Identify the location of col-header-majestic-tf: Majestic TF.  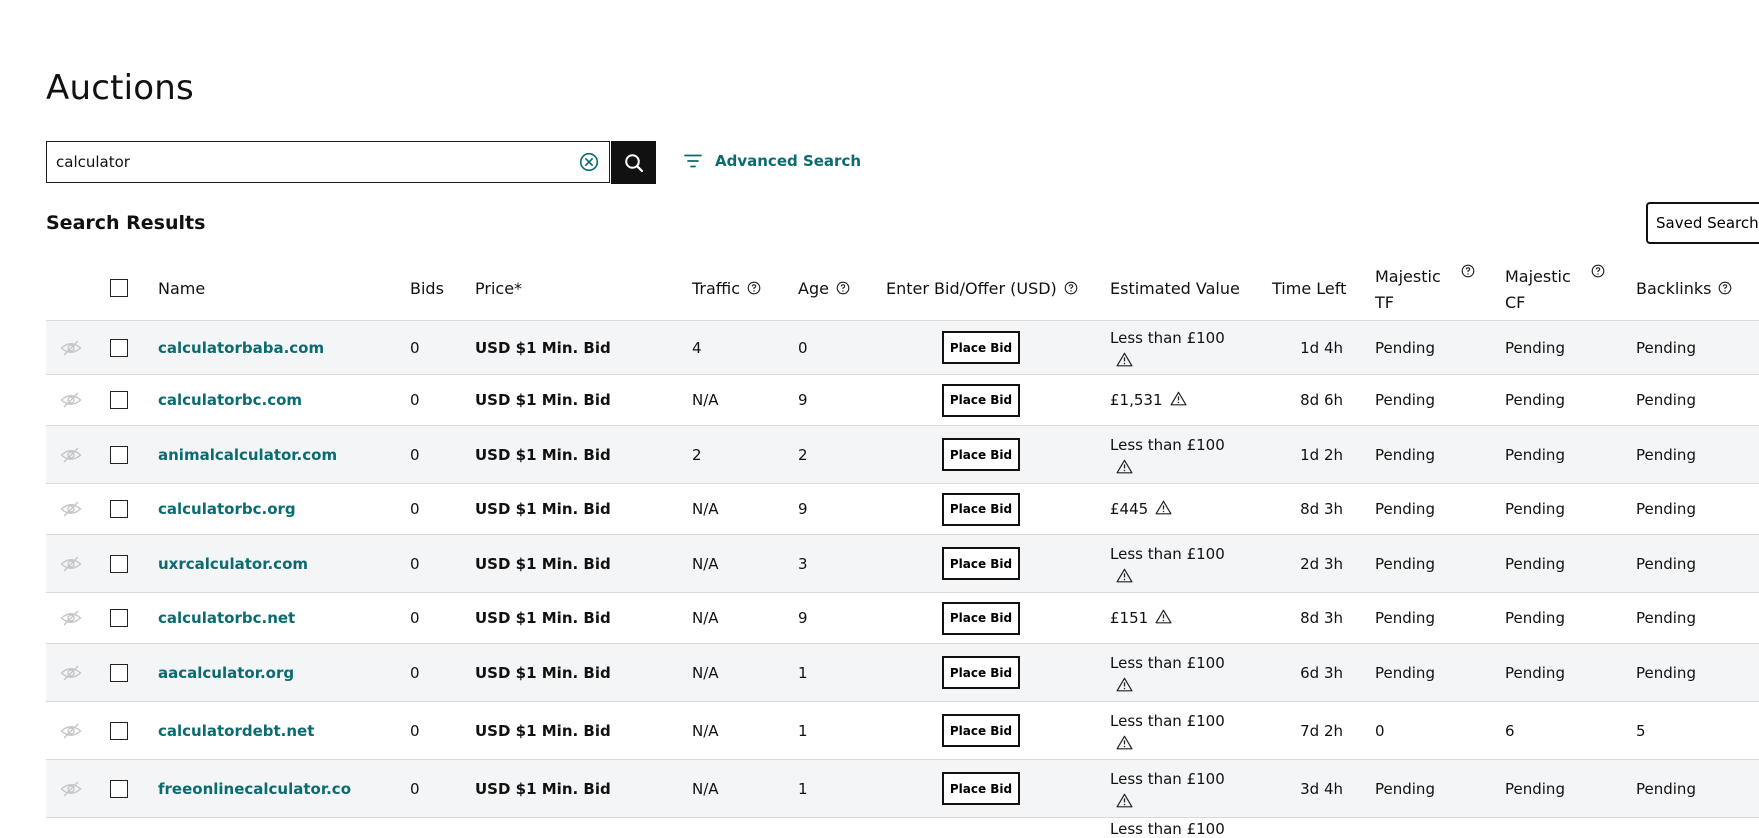
(1430, 288).